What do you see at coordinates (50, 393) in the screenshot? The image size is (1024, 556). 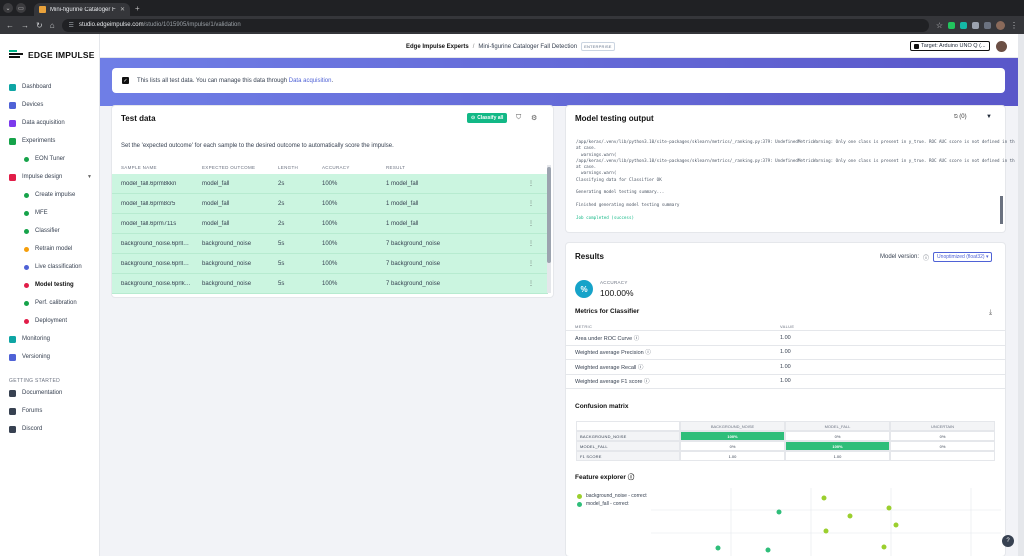 I see `sidebar-item-documentation: Documentation` at bounding box center [50, 393].